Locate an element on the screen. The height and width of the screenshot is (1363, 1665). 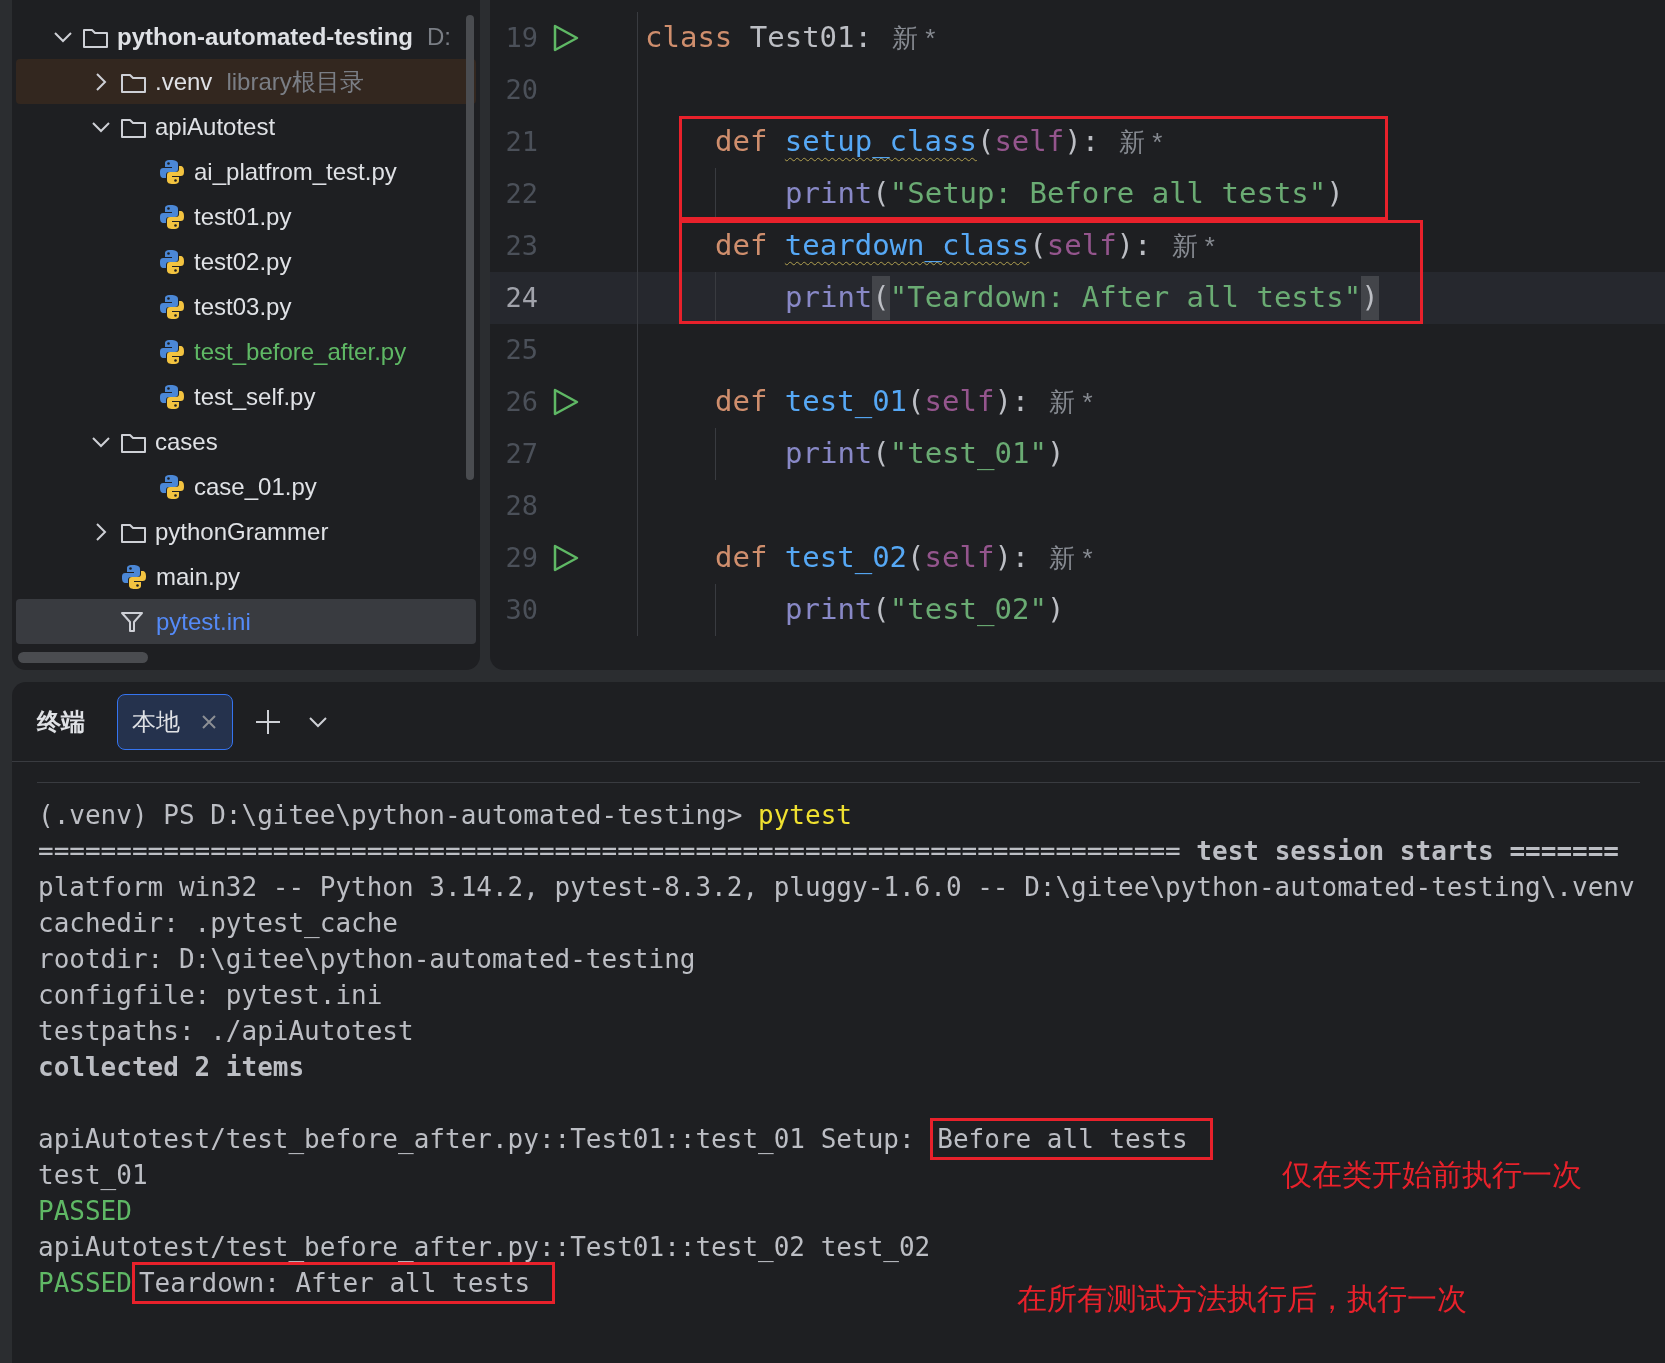
code-token: "Setup: Before all tests" is located at coordinates (1108, 194).